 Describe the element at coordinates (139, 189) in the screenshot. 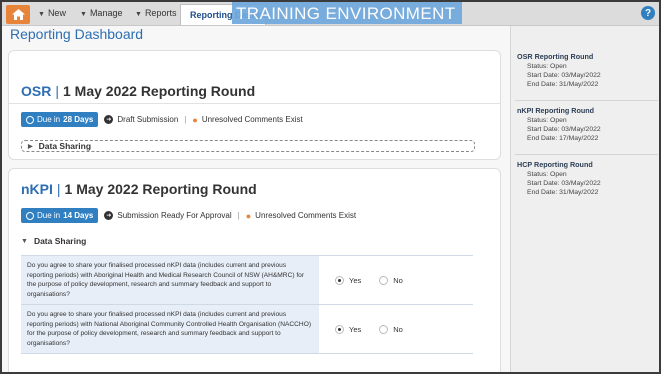

I see `nkpi-card-title: nKPI | 1 May 2022 Reporting Round` at that location.